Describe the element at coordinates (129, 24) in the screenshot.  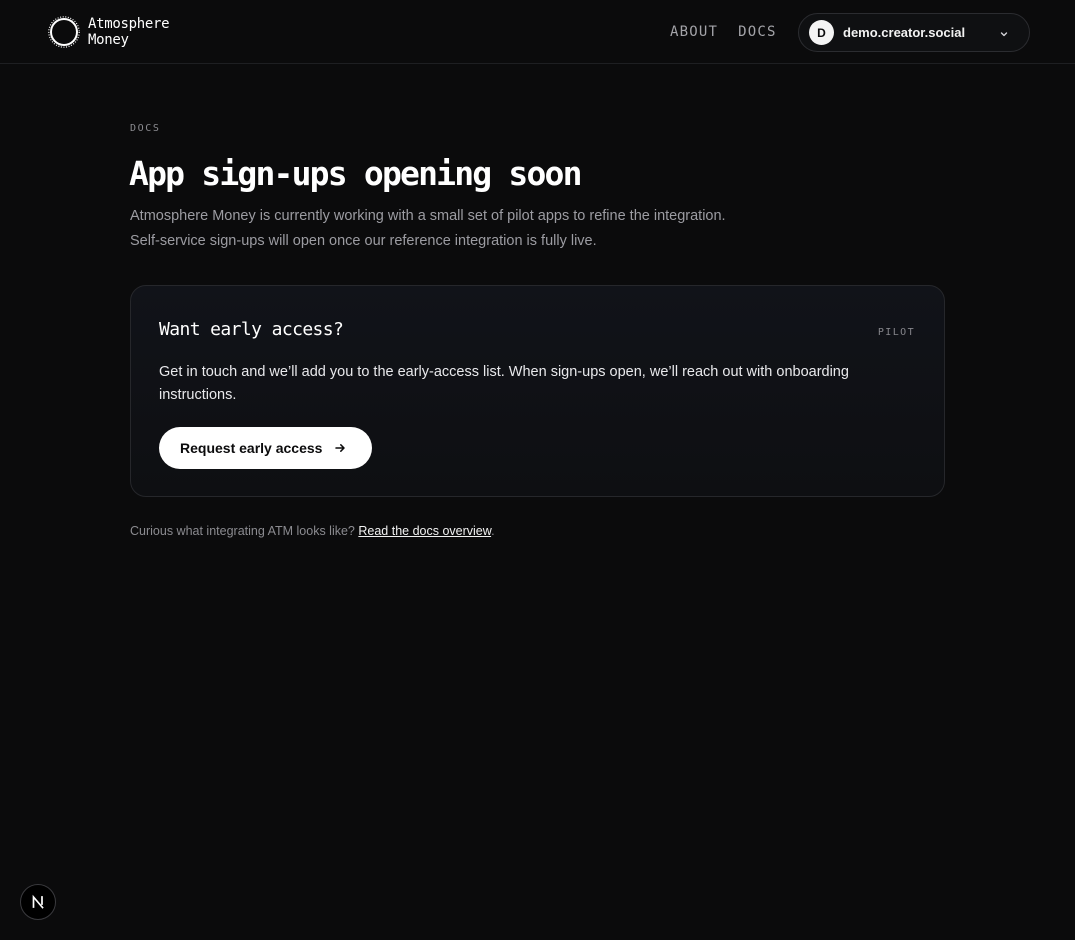
I see `brand-name-line-1: Atmosphere` at that location.